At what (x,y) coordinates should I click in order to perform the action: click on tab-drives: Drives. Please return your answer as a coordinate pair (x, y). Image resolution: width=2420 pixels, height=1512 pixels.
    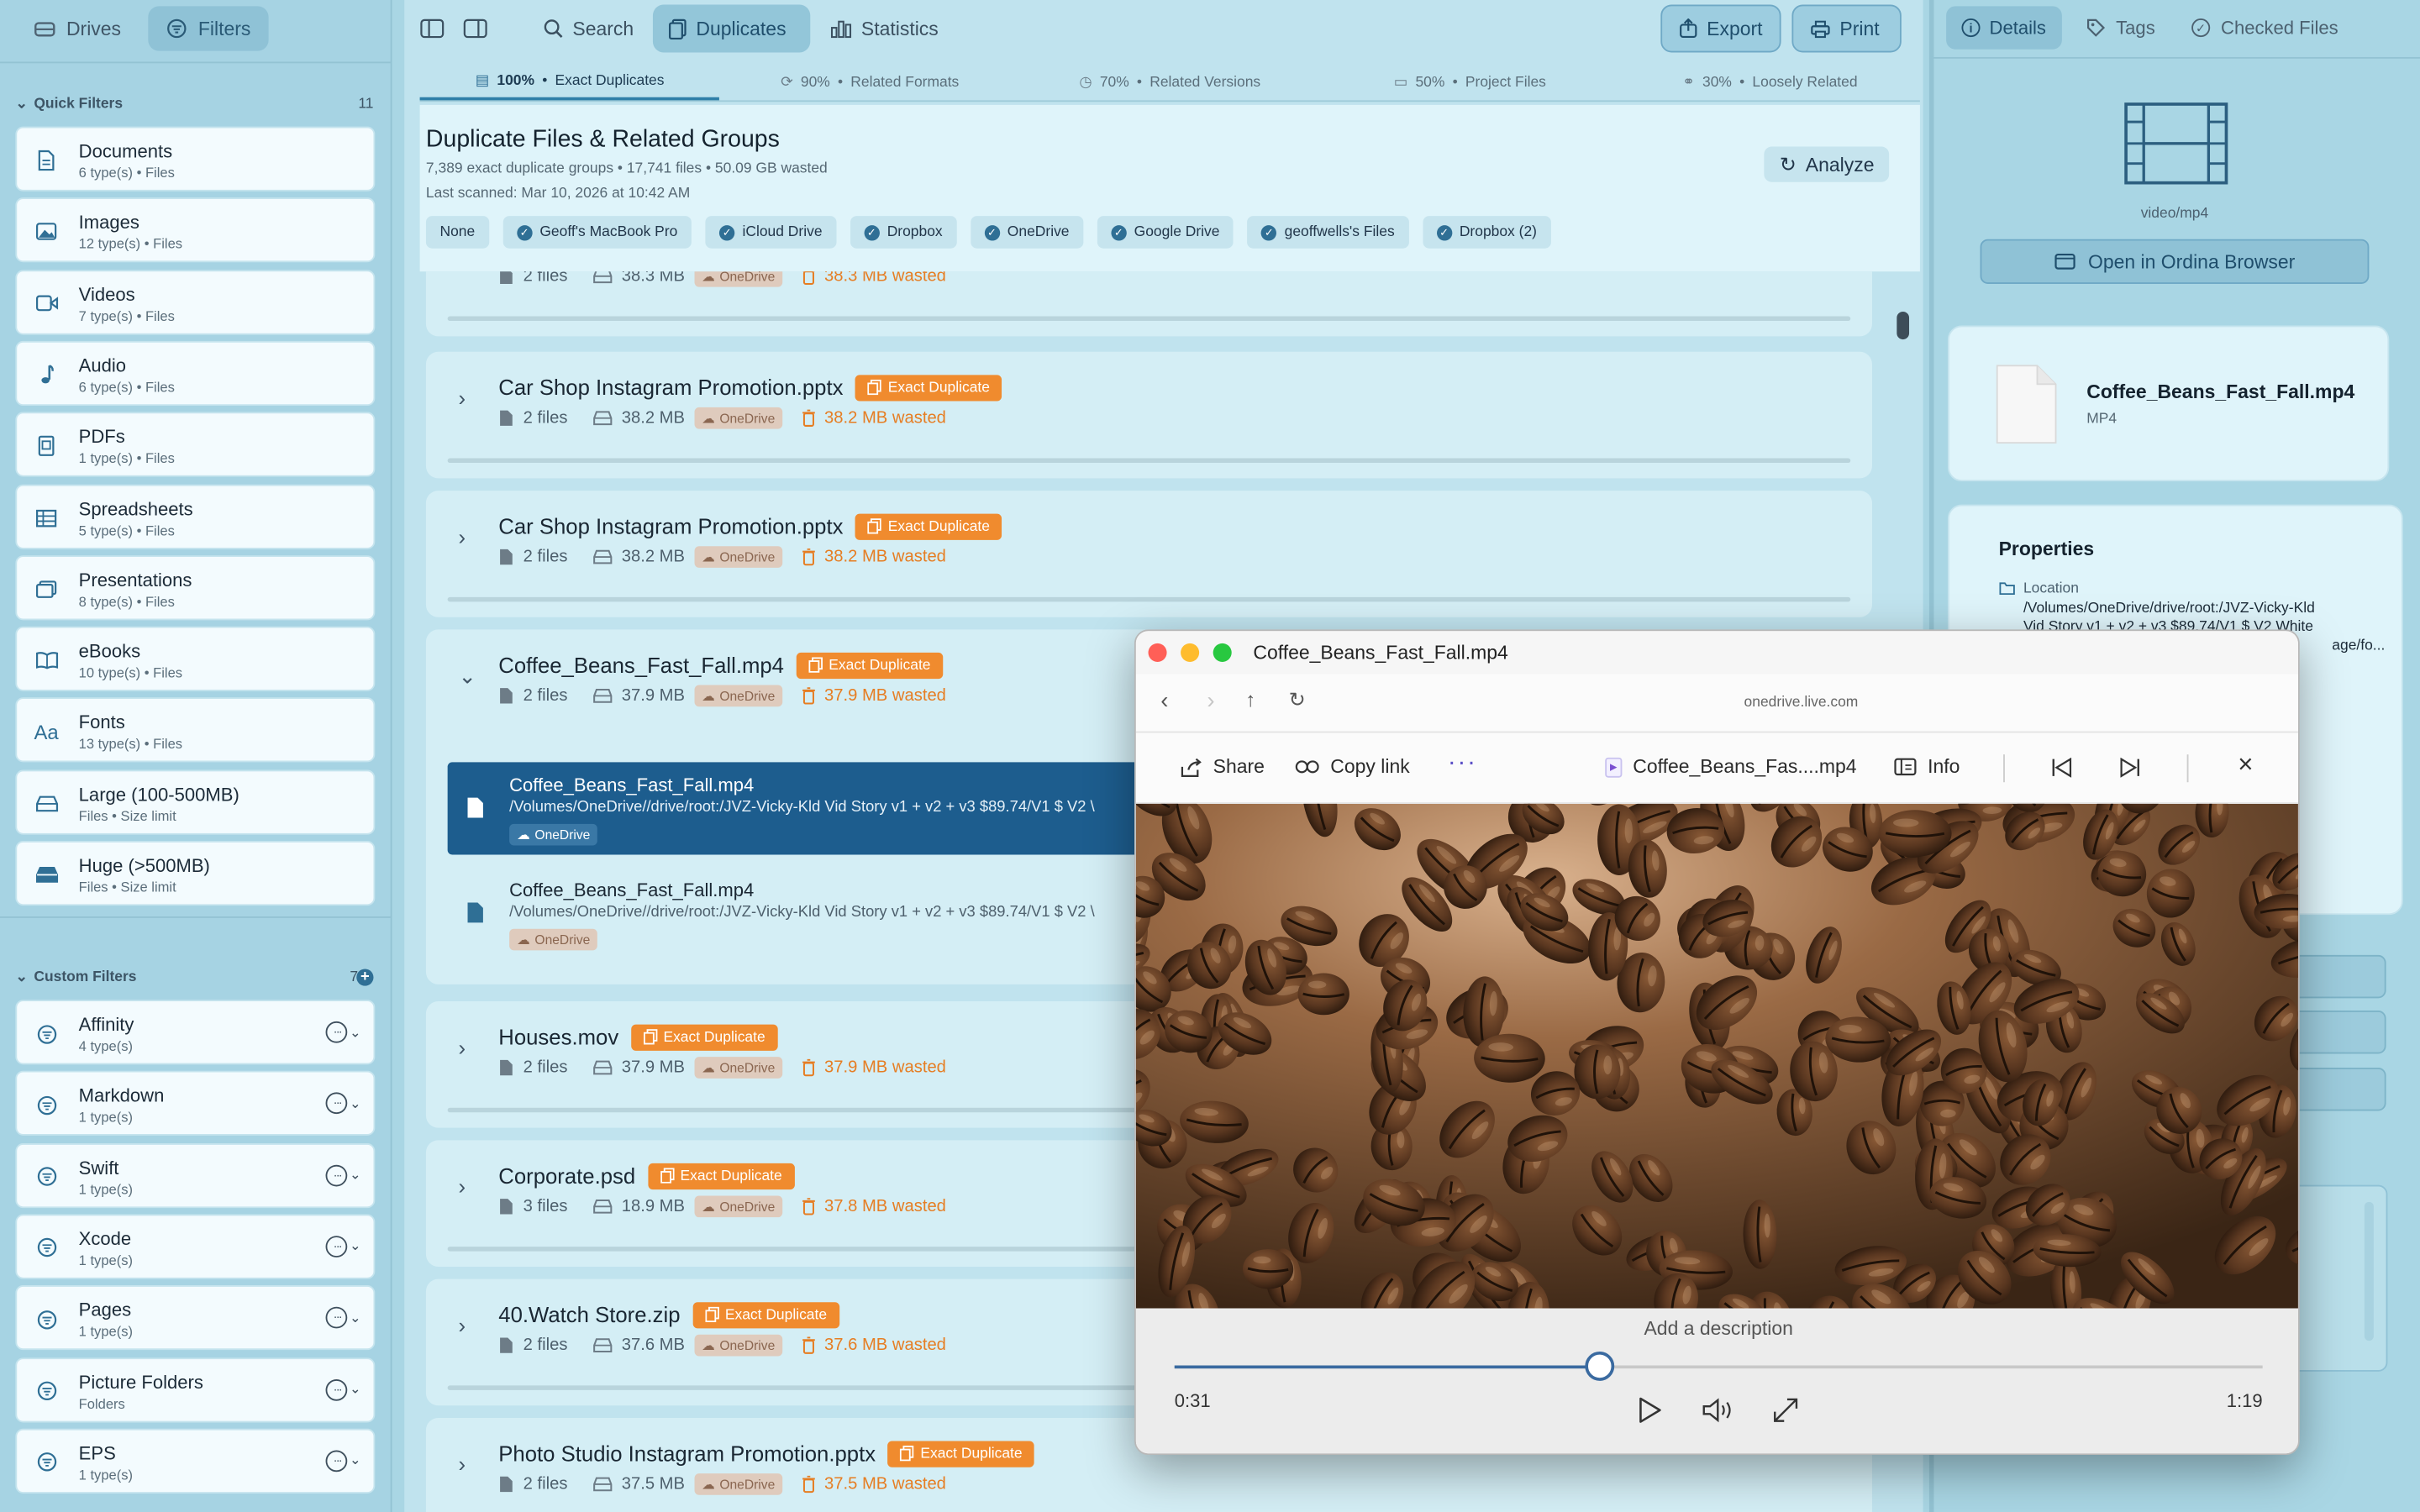
    Looking at the image, I should click on (77, 28).